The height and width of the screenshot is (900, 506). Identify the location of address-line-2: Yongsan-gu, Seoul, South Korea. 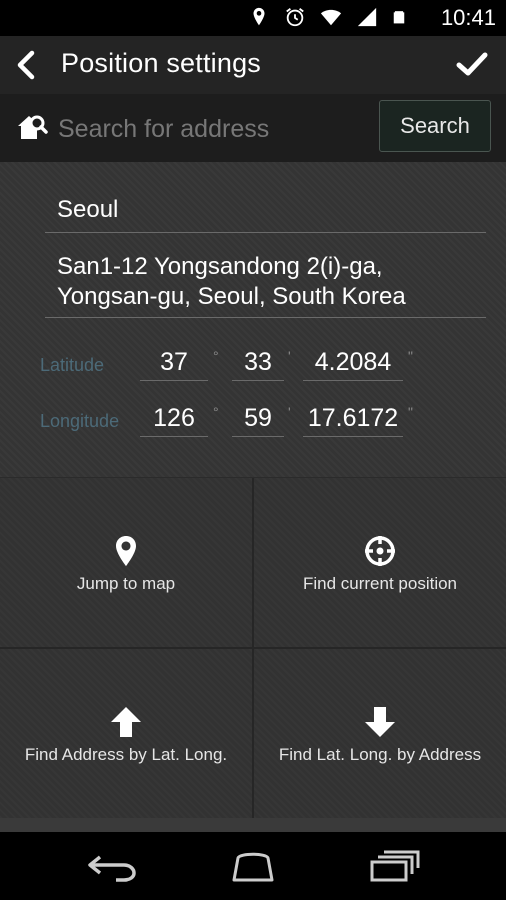
(231, 296).